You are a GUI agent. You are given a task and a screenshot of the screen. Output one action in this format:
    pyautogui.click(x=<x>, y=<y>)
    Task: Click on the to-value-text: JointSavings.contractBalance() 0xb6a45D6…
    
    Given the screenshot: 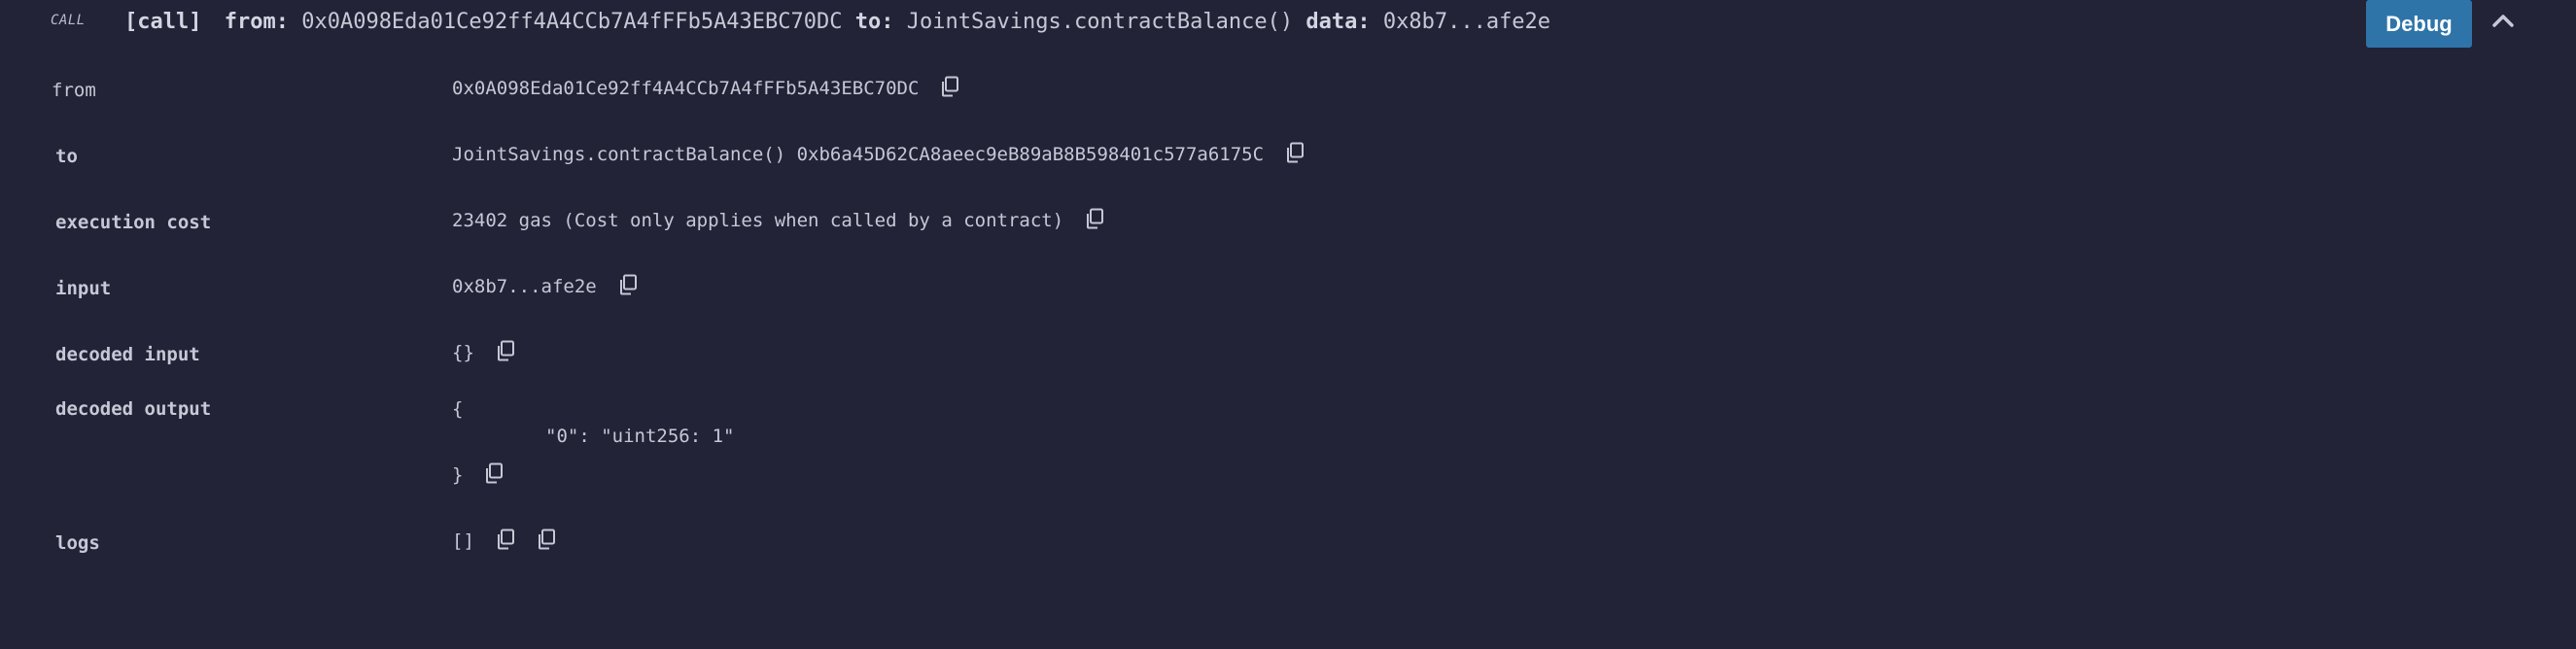 What is the action you would take?
    pyautogui.click(x=859, y=154)
    